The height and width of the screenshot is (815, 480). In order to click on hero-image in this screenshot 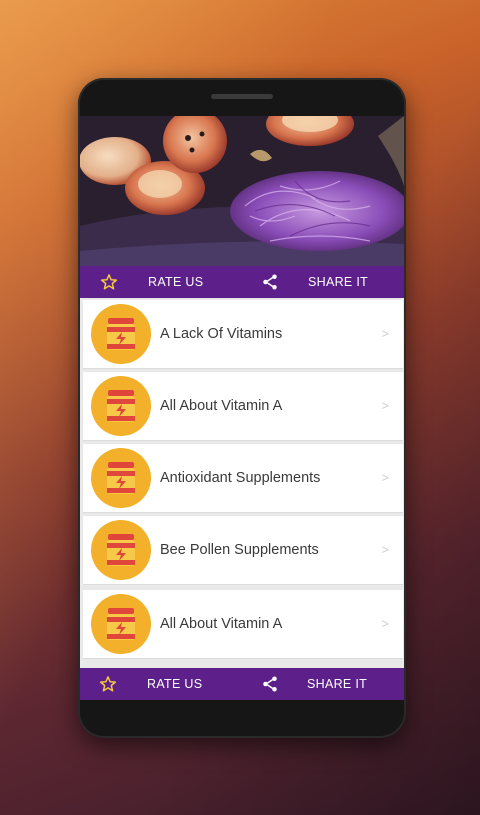, I will do `click(242, 191)`.